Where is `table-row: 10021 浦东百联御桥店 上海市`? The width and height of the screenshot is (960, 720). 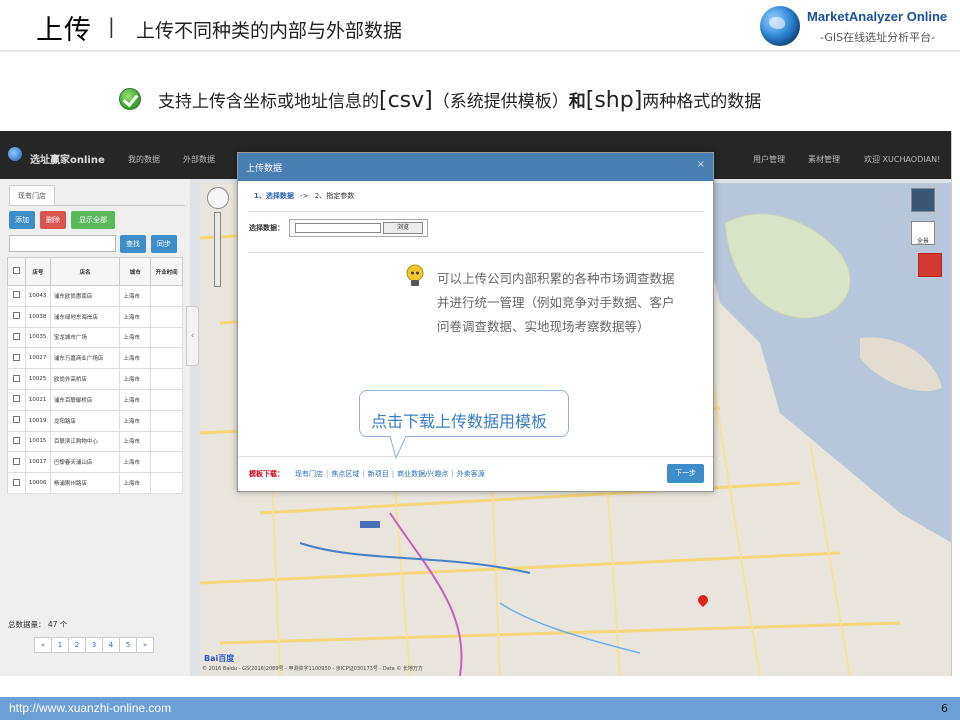
table-row: 10021 浦东百联御桥店 上海市 is located at coordinates (95, 399).